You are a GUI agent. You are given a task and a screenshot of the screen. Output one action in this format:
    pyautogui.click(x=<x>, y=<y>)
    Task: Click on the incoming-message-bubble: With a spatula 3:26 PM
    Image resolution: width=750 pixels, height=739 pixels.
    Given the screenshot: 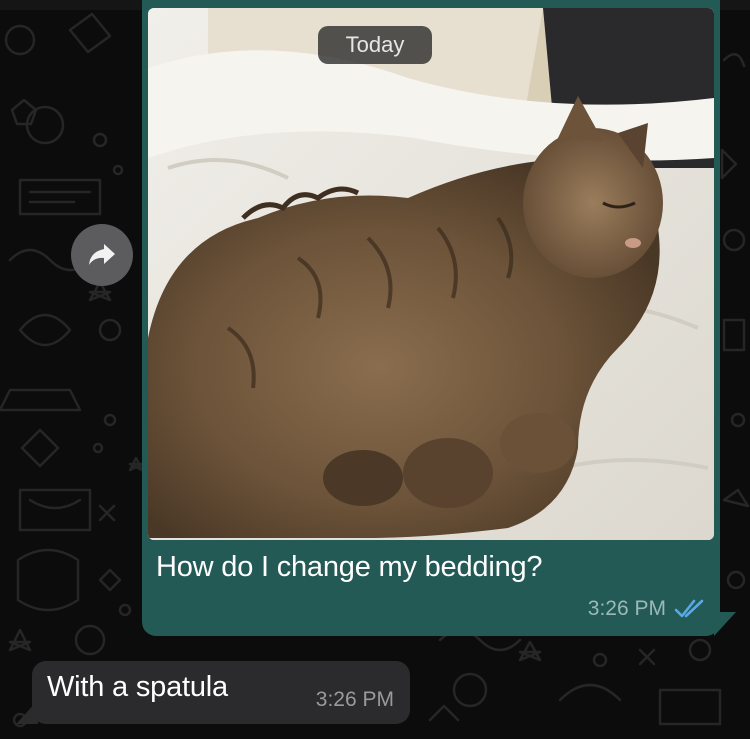 What is the action you would take?
    pyautogui.click(x=221, y=692)
    